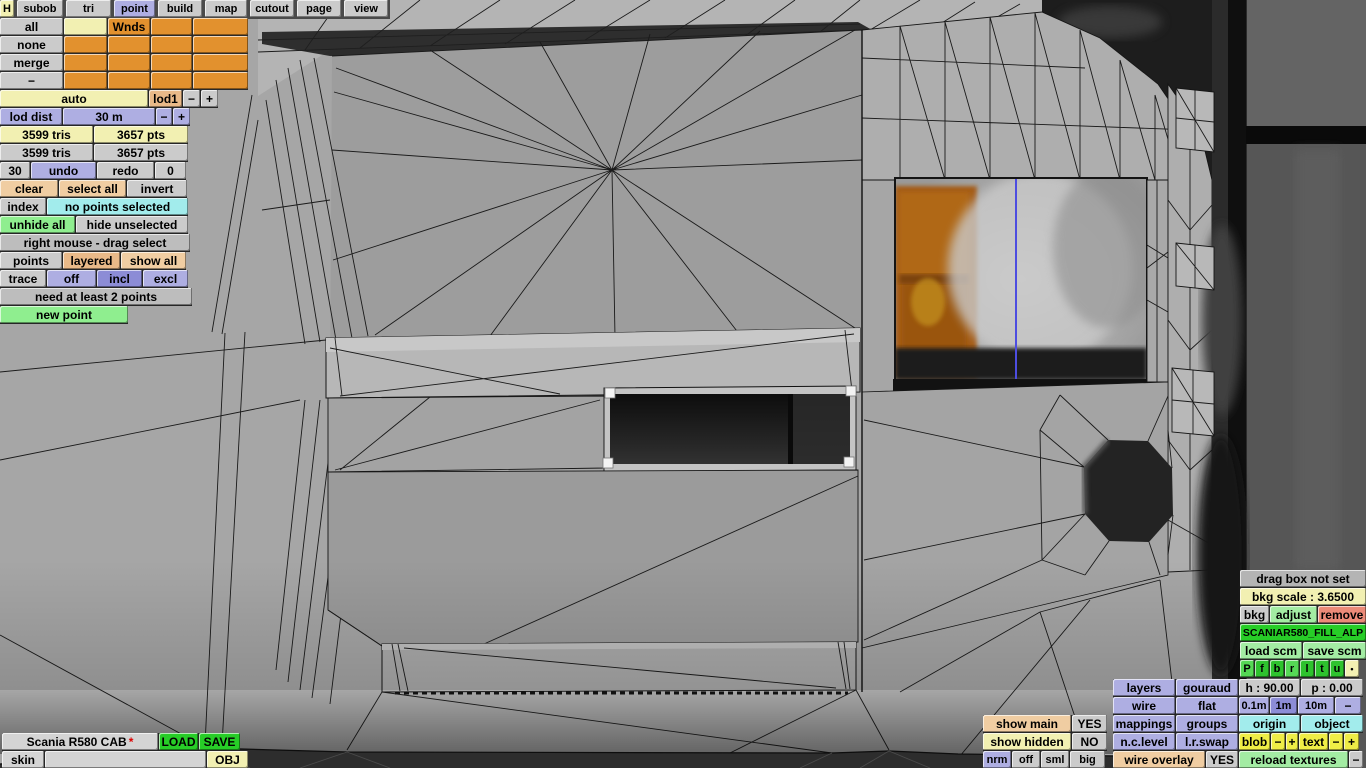 The height and width of the screenshot is (768, 1366). Describe the element at coordinates (164, 116) in the screenshot. I see `lod-dist-minus-button: −` at that location.